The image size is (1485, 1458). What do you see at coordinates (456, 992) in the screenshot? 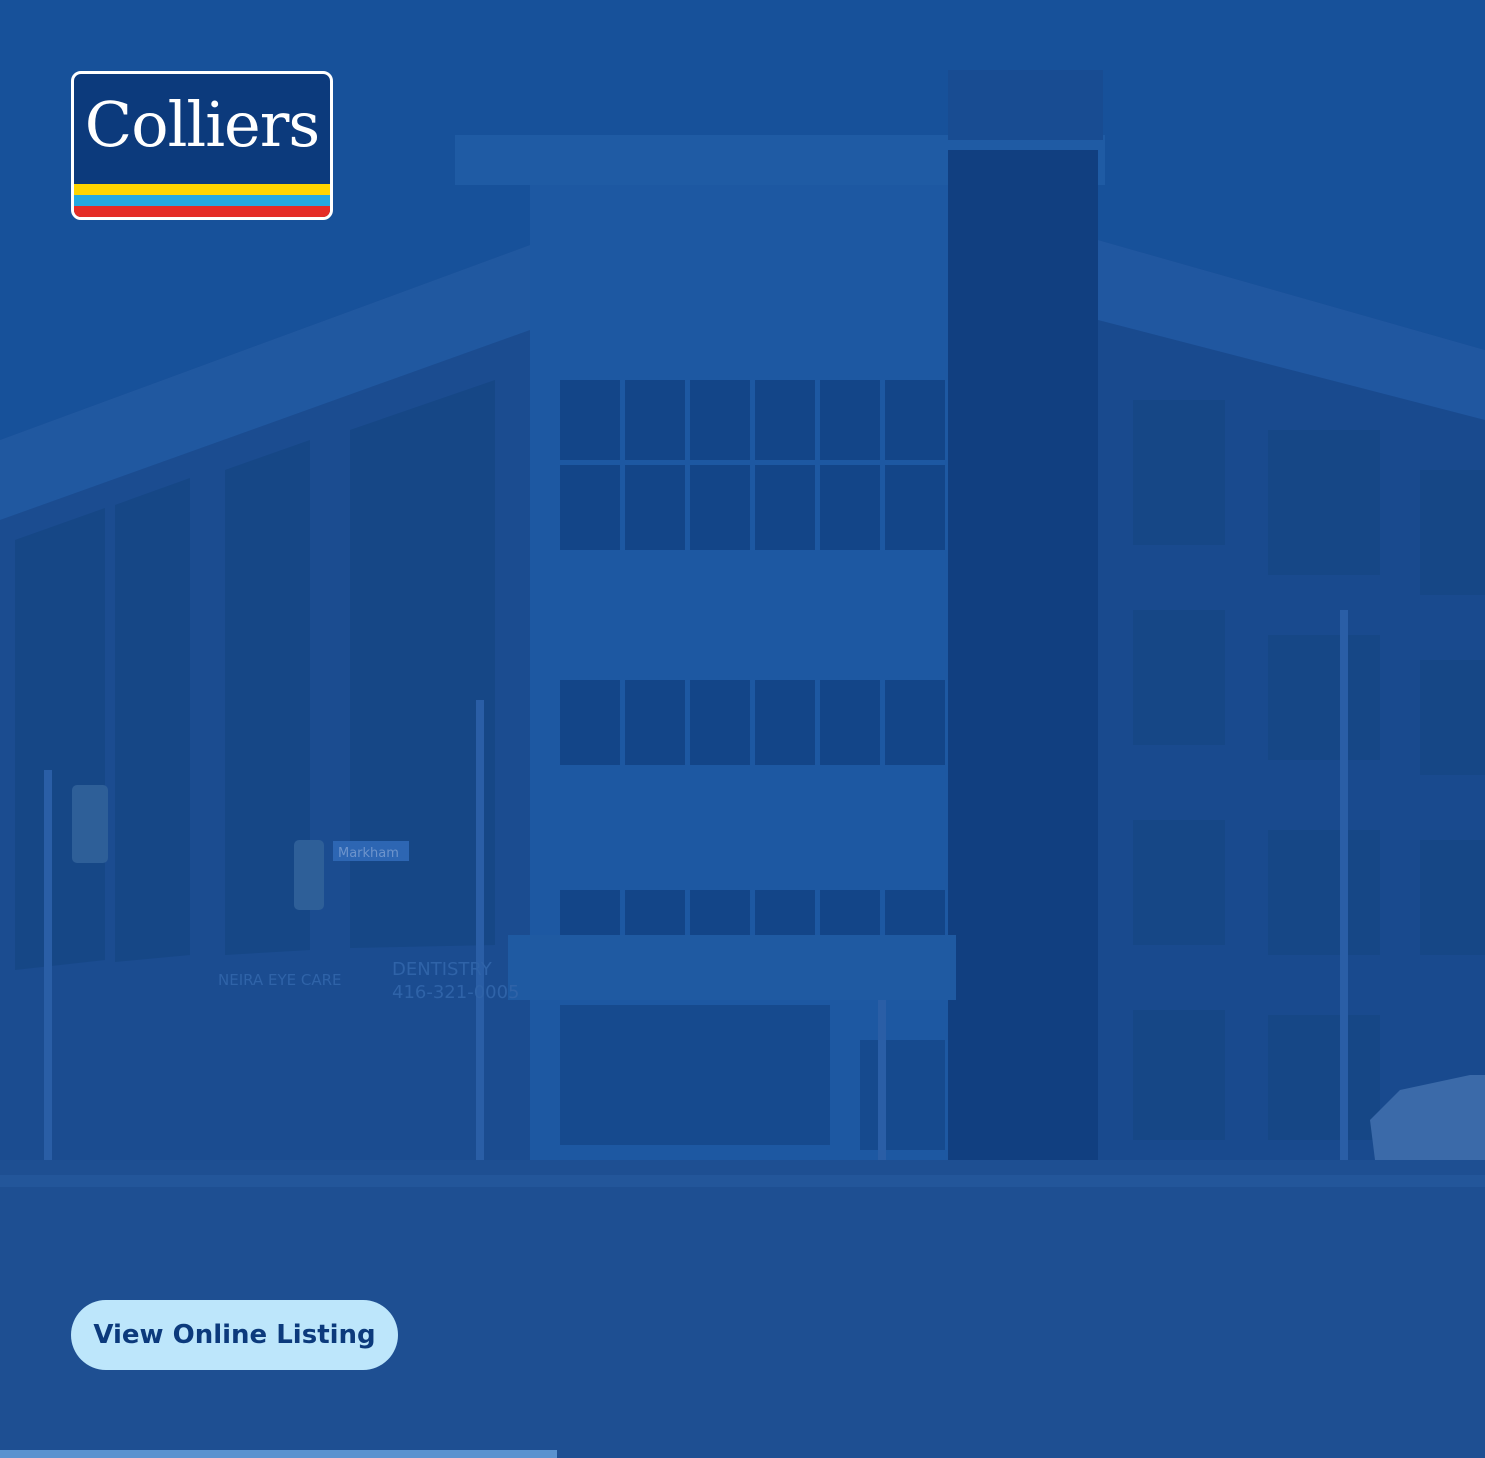
I see `phone-sign: 416-321-0005` at bounding box center [456, 992].